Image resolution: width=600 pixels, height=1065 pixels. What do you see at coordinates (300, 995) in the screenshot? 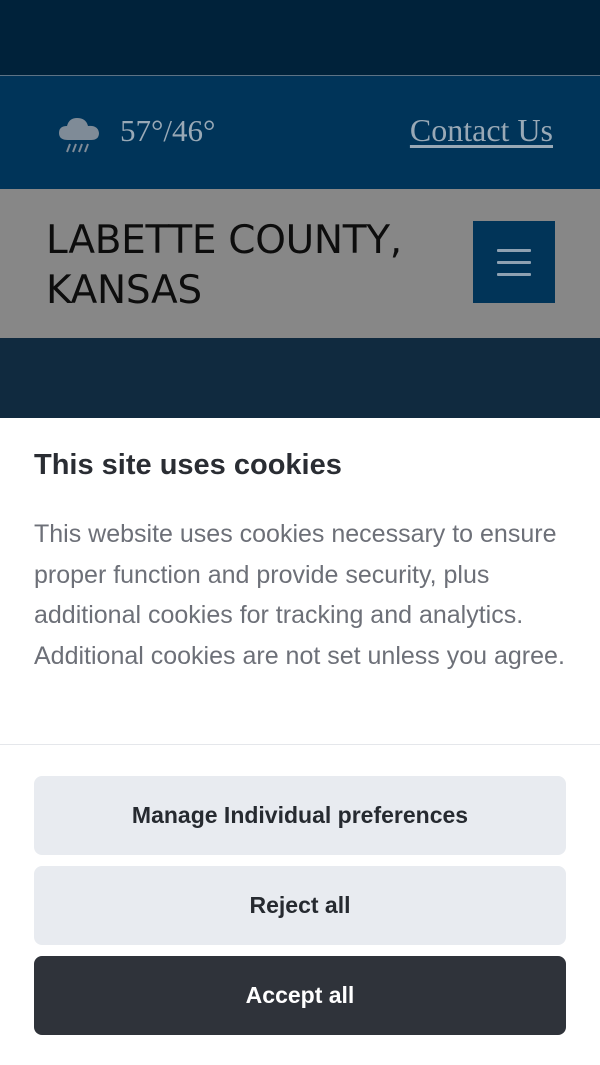
I see `accept-all-button: Accept all` at bounding box center [300, 995].